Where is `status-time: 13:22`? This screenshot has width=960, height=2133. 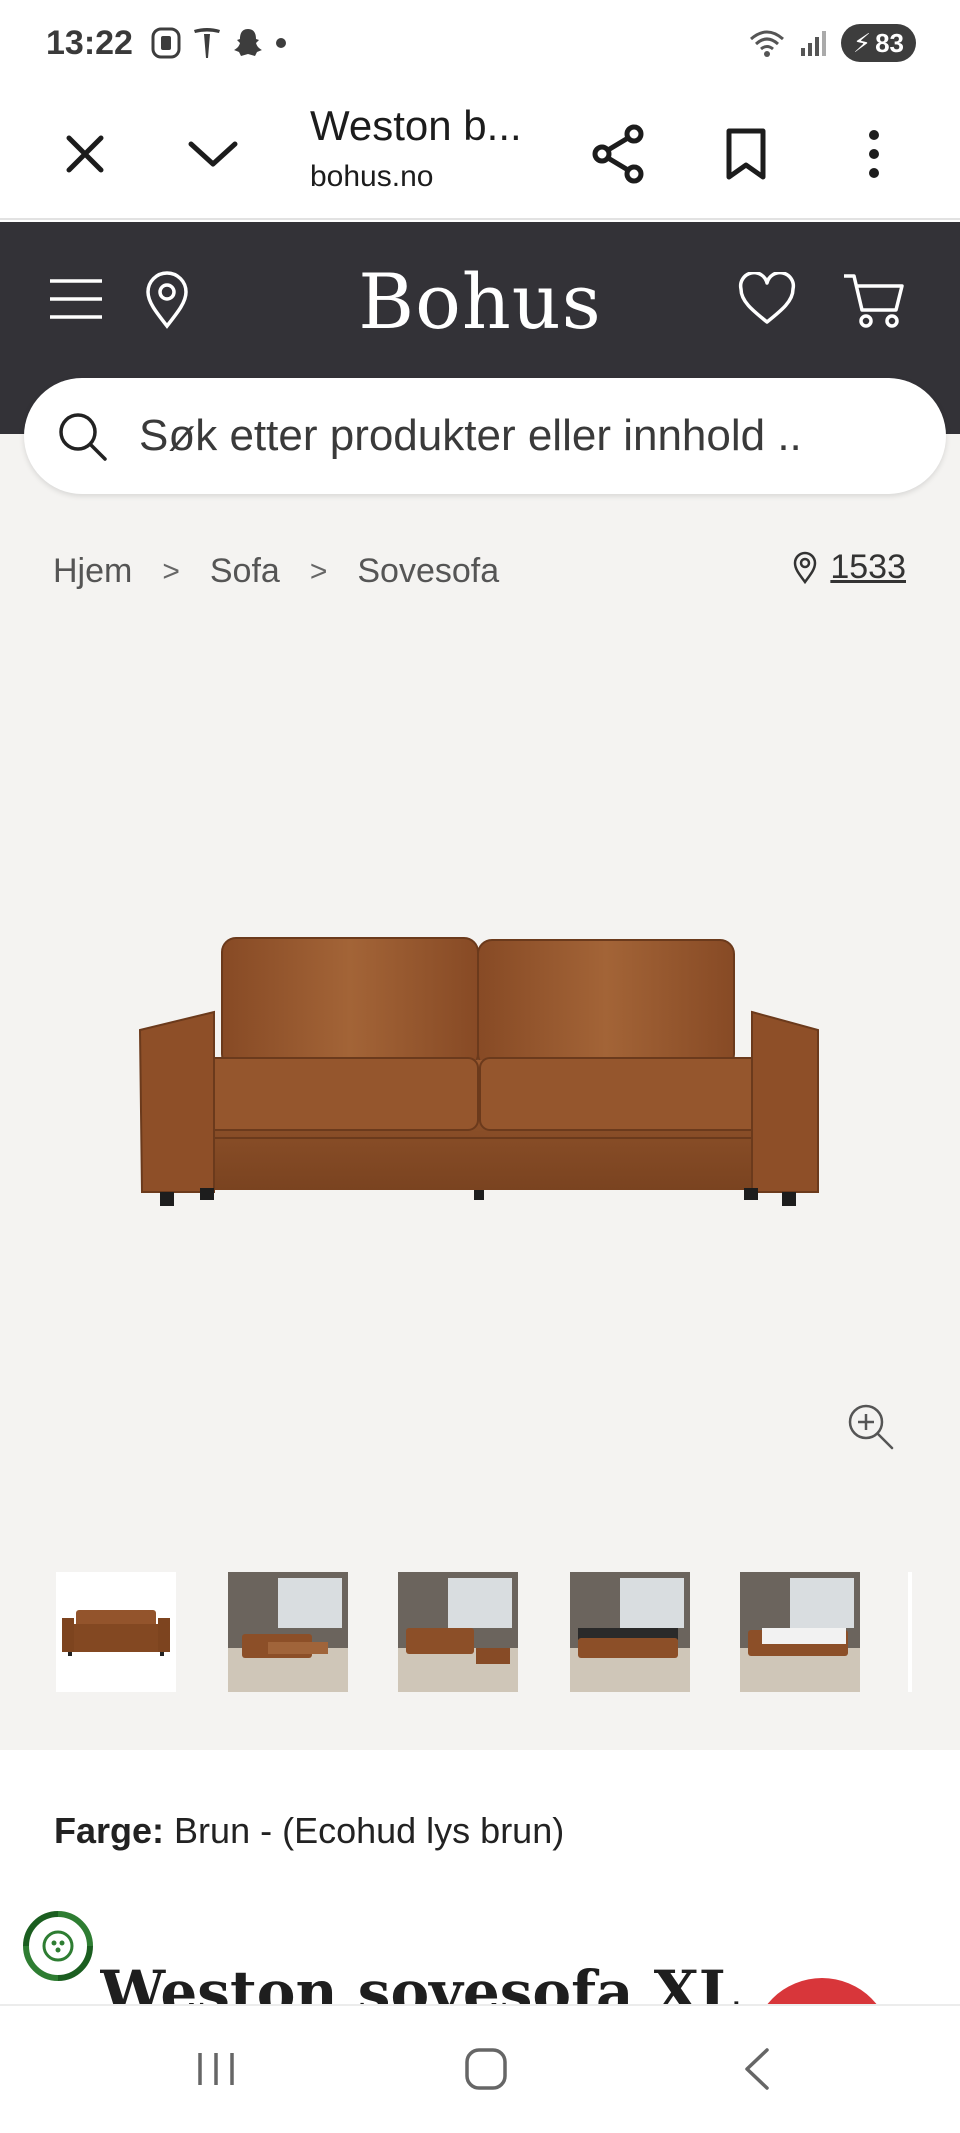 status-time: 13:22 is located at coordinates (89, 43).